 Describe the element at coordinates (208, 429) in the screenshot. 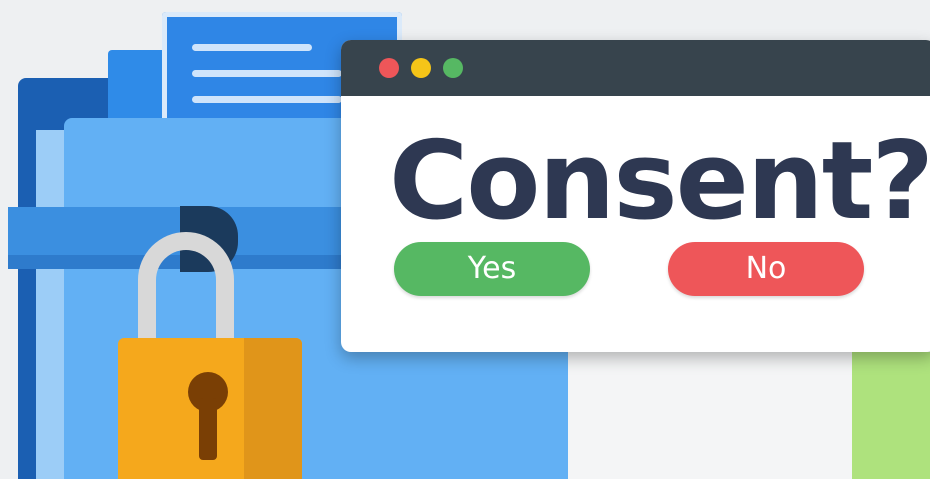

I see `keyhole-stem` at that location.